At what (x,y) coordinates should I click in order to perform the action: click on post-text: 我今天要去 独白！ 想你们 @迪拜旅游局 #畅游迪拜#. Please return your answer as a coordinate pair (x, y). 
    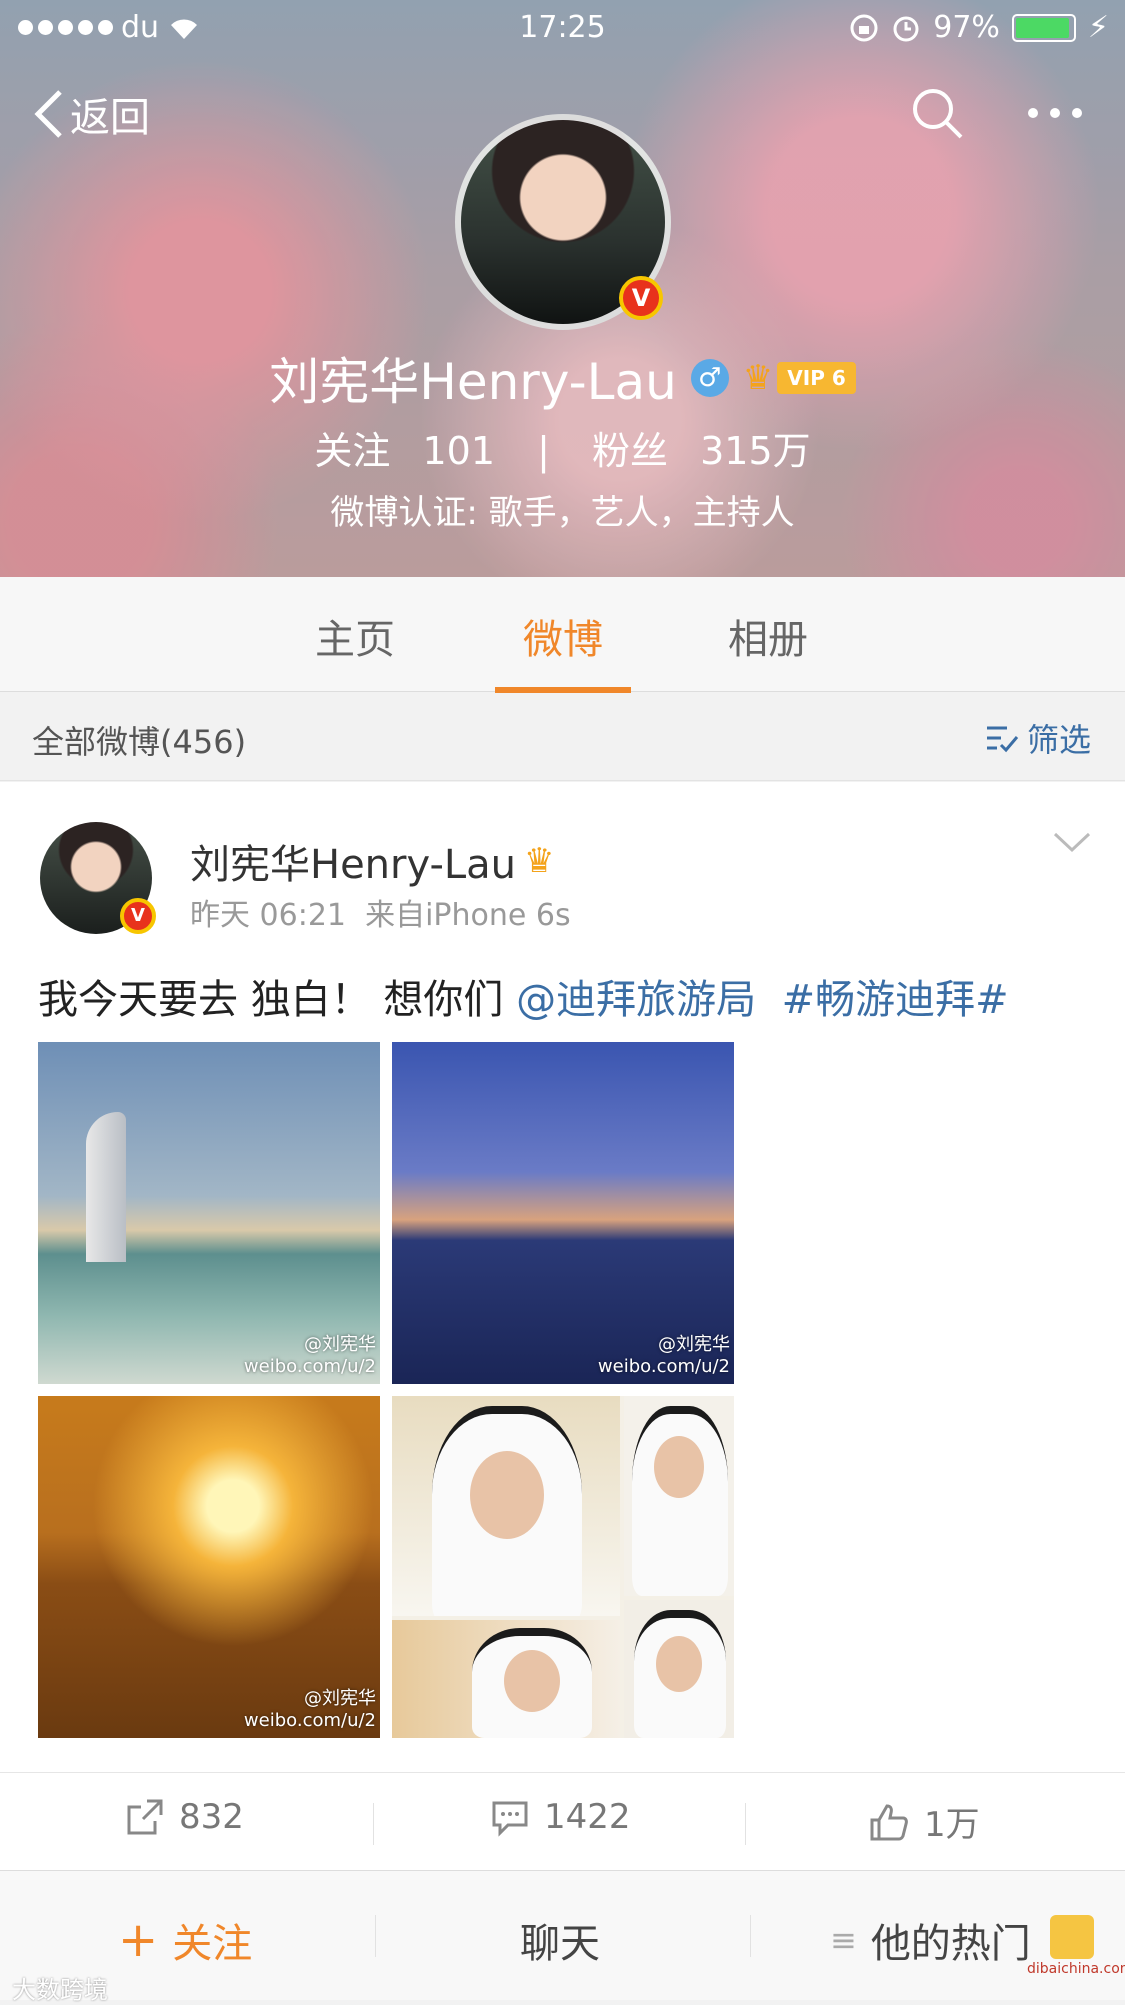
    Looking at the image, I should click on (523, 996).